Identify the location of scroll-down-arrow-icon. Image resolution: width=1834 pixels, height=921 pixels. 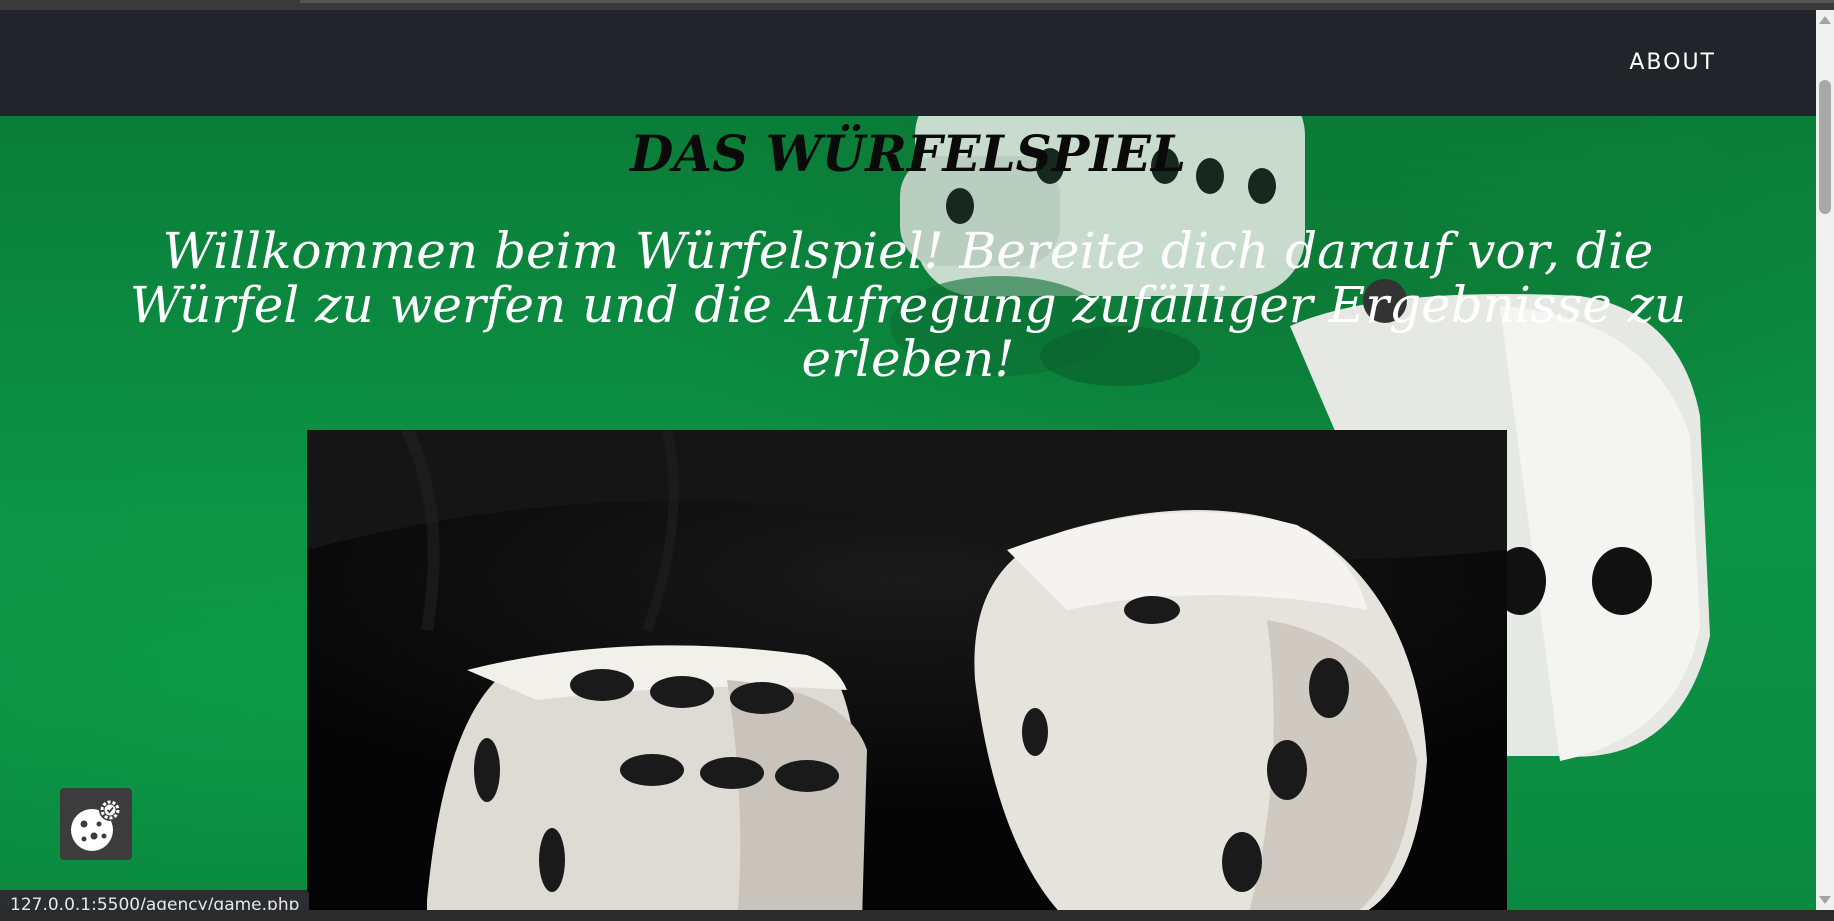
(1825, 900).